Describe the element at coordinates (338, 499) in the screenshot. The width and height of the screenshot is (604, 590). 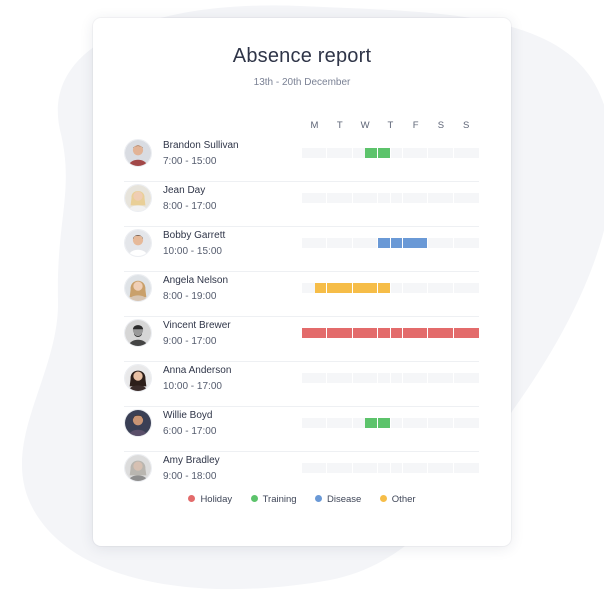
I see `legend-item-disease: Disease` at that location.